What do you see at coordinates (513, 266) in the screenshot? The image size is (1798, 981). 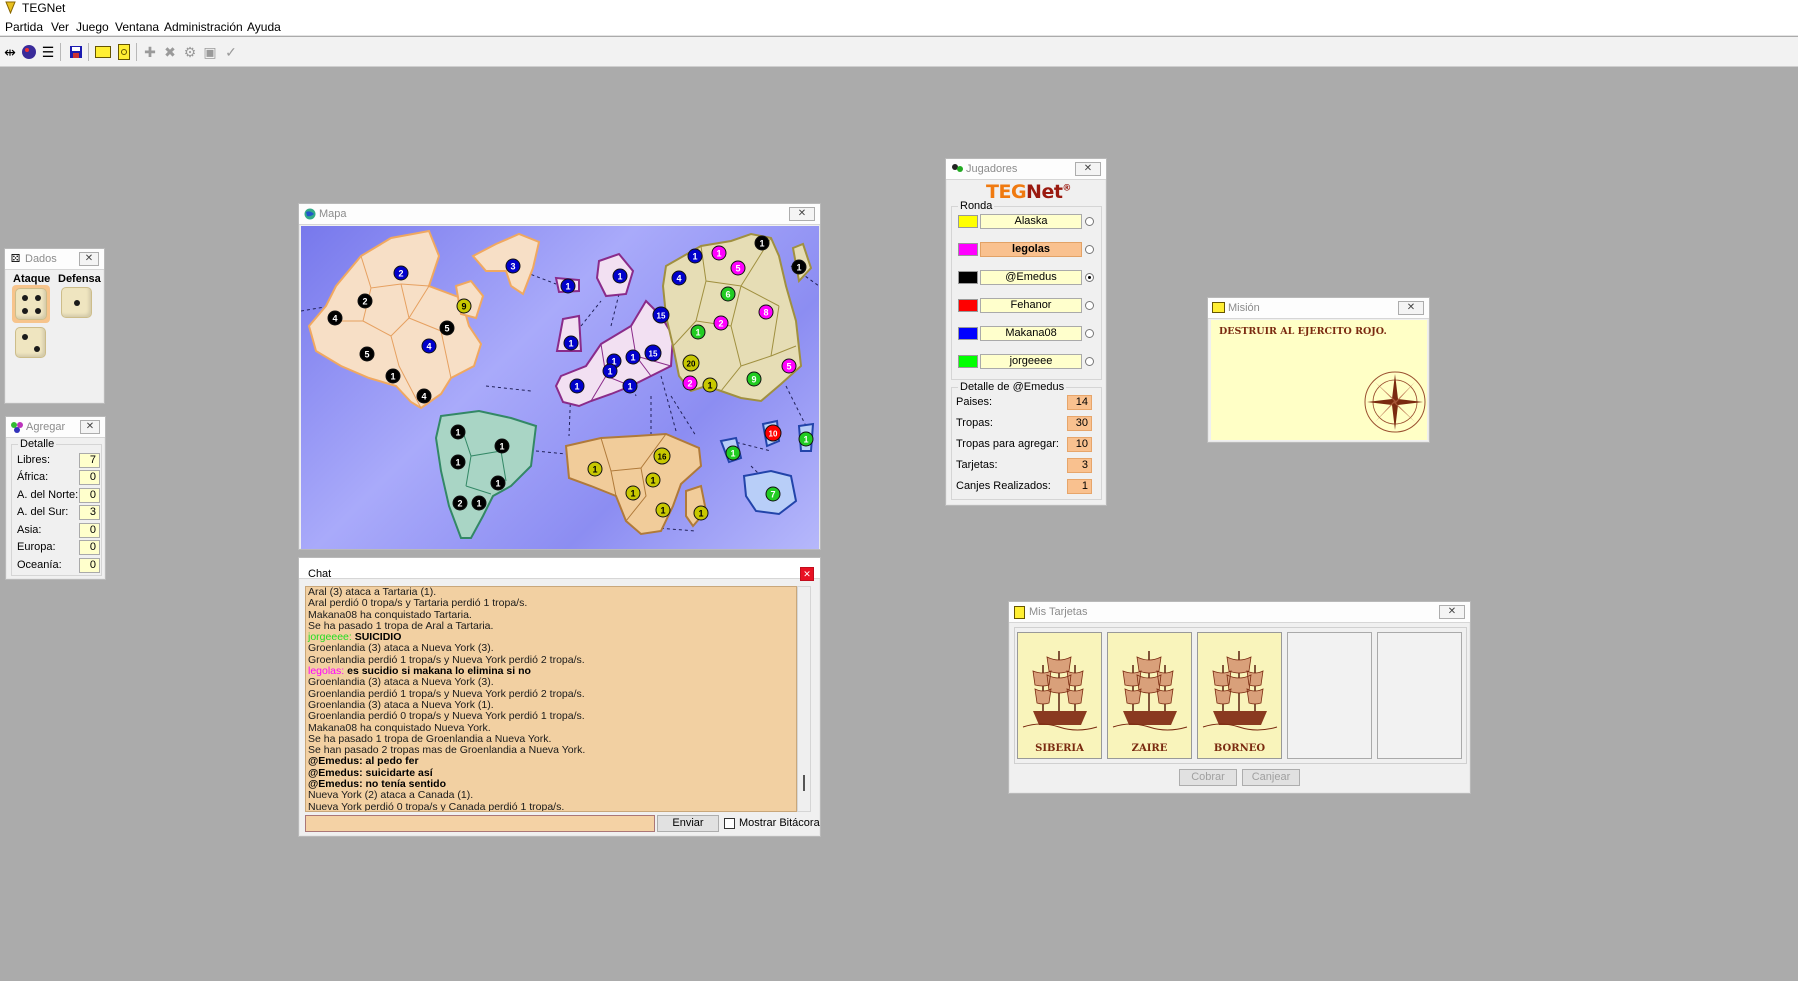 I see `army-marker: 3` at bounding box center [513, 266].